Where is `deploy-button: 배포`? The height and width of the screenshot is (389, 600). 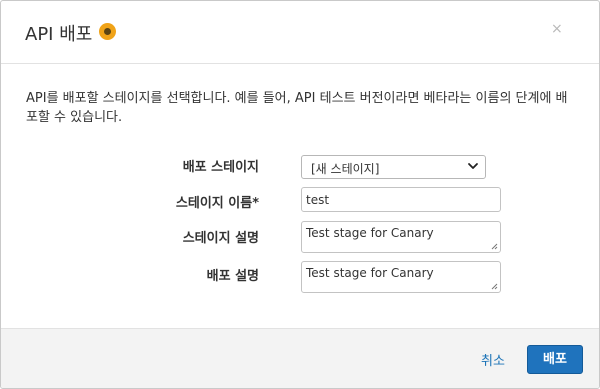
deploy-button: 배포 is located at coordinates (555, 359).